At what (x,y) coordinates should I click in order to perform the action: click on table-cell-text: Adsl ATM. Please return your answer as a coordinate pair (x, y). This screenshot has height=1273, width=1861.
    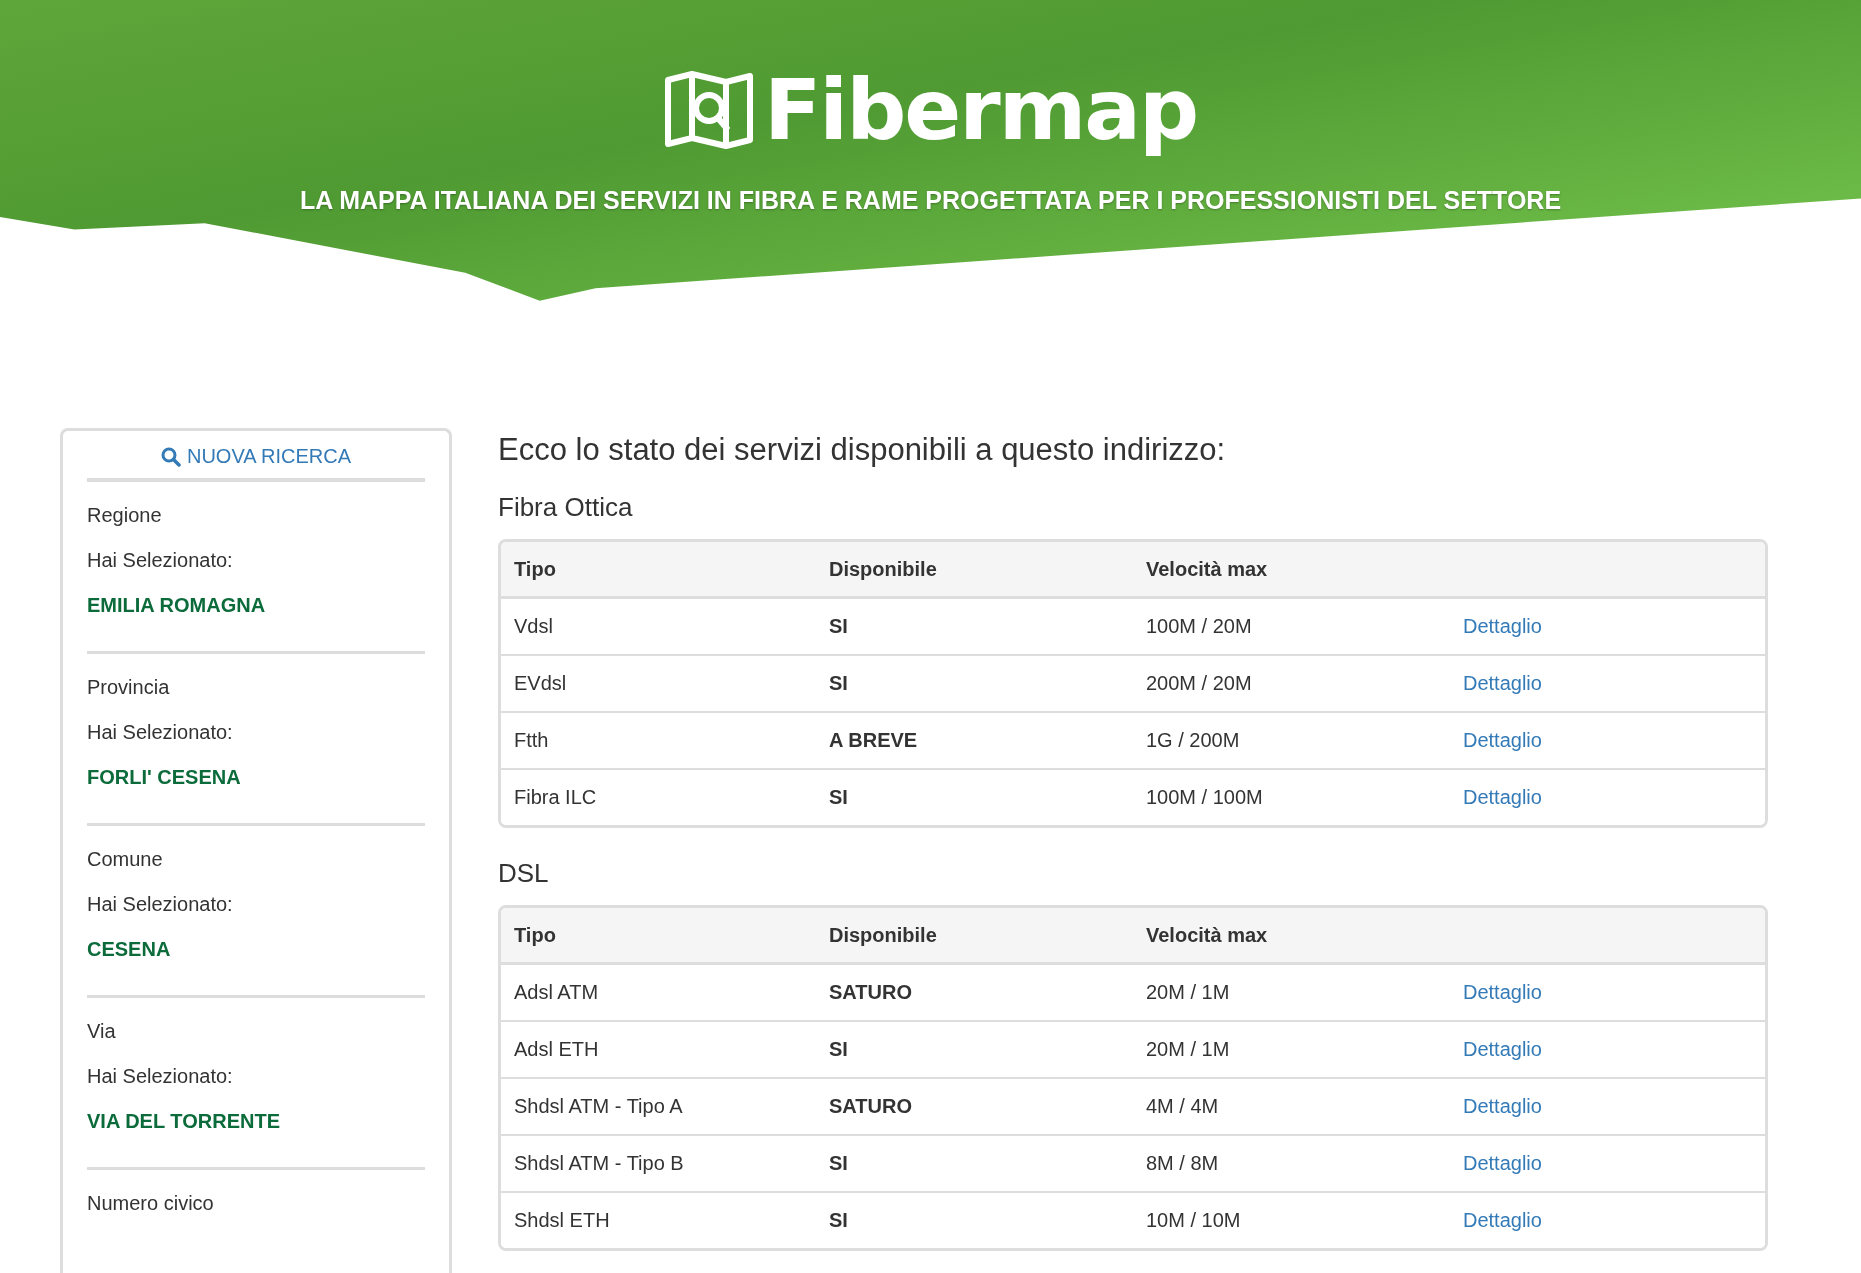
    Looking at the image, I should click on (556, 992).